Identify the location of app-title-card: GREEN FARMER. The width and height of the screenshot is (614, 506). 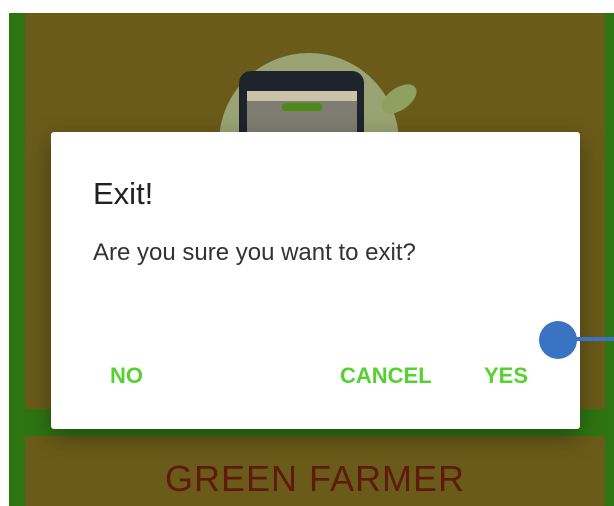
(315, 471).